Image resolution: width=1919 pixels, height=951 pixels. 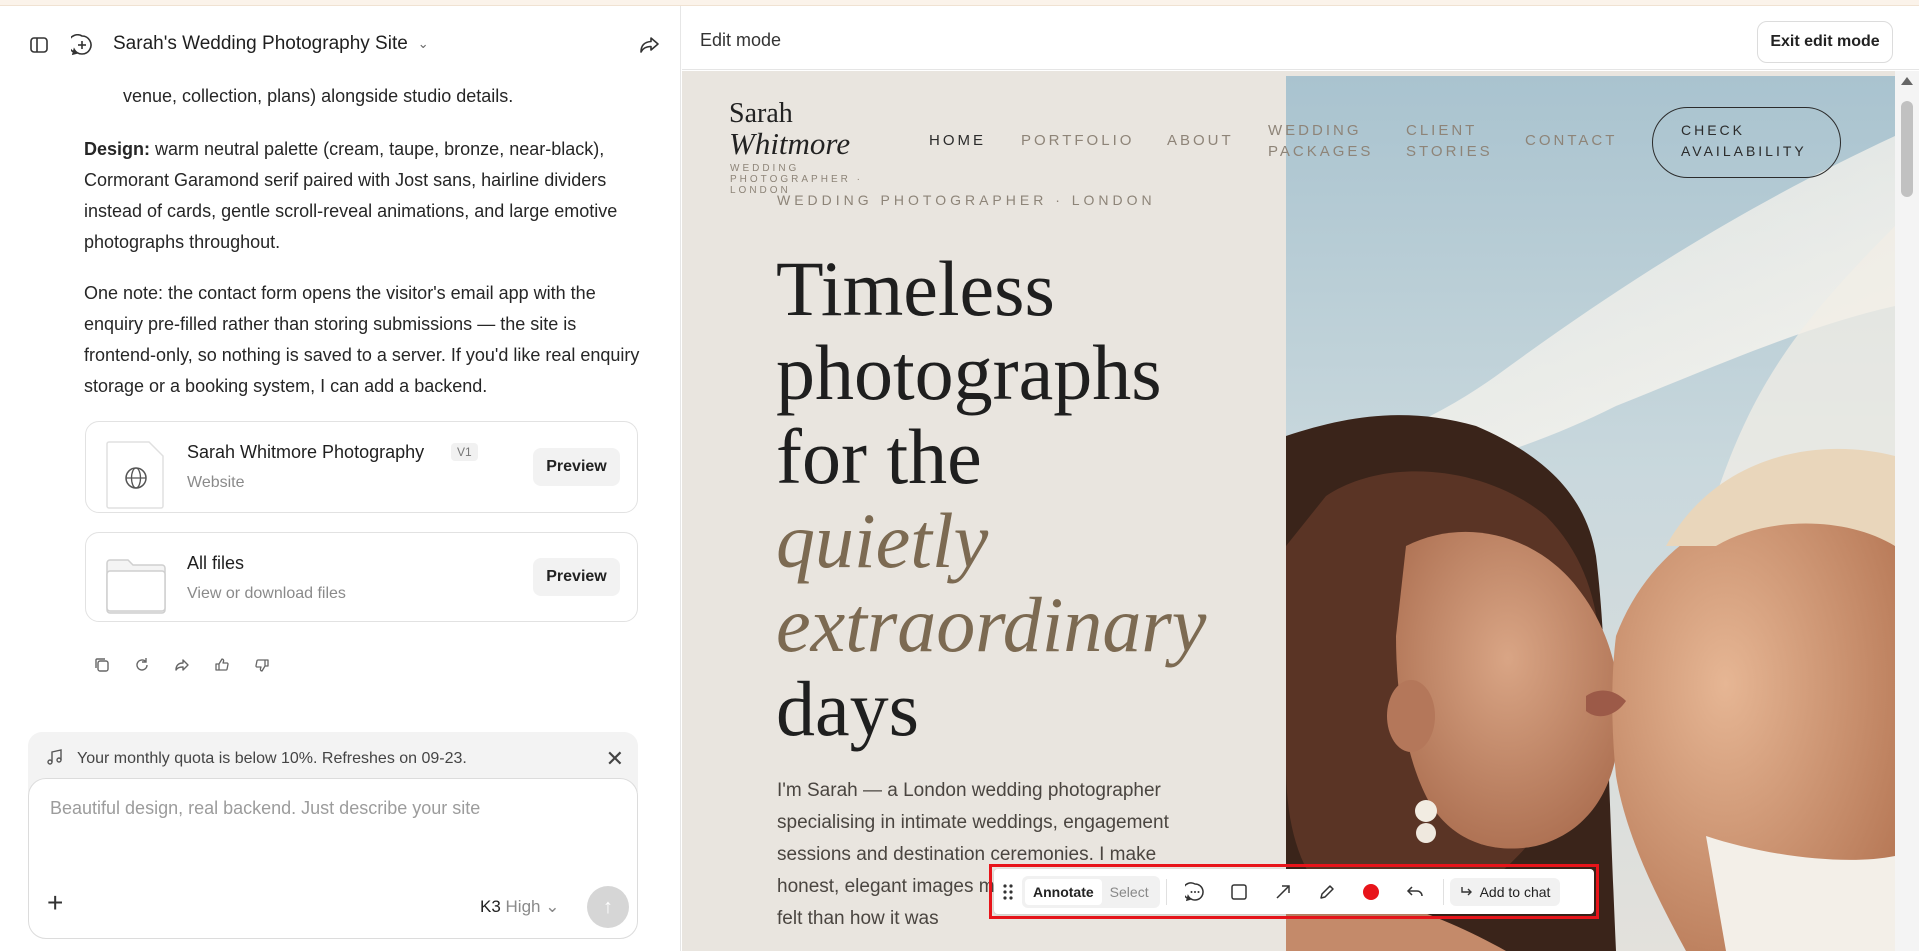 I want to click on logo-last-name: Whitmore, so click(x=789, y=144).